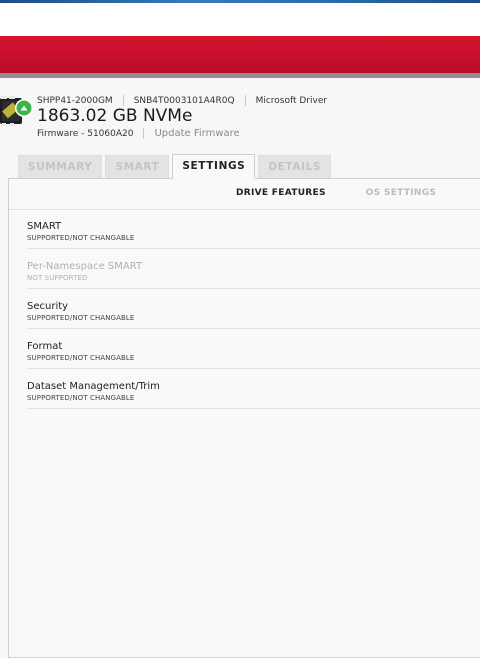 Image resolution: width=480 pixels, height=658 pixels. What do you see at coordinates (253, 311) in the screenshot?
I see `feature-item-security: Security SUPPORTED/NOT CHANGABLE` at bounding box center [253, 311].